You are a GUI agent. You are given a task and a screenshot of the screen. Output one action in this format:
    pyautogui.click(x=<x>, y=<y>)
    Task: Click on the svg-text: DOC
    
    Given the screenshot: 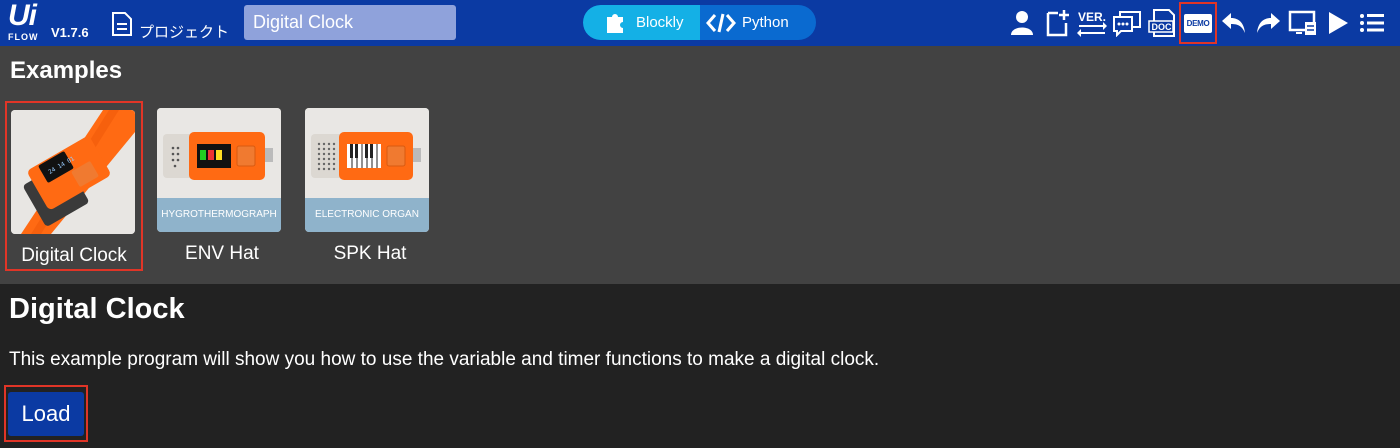 What is the action you would take?
    pyautogui.click(x=1162, y=27)
    